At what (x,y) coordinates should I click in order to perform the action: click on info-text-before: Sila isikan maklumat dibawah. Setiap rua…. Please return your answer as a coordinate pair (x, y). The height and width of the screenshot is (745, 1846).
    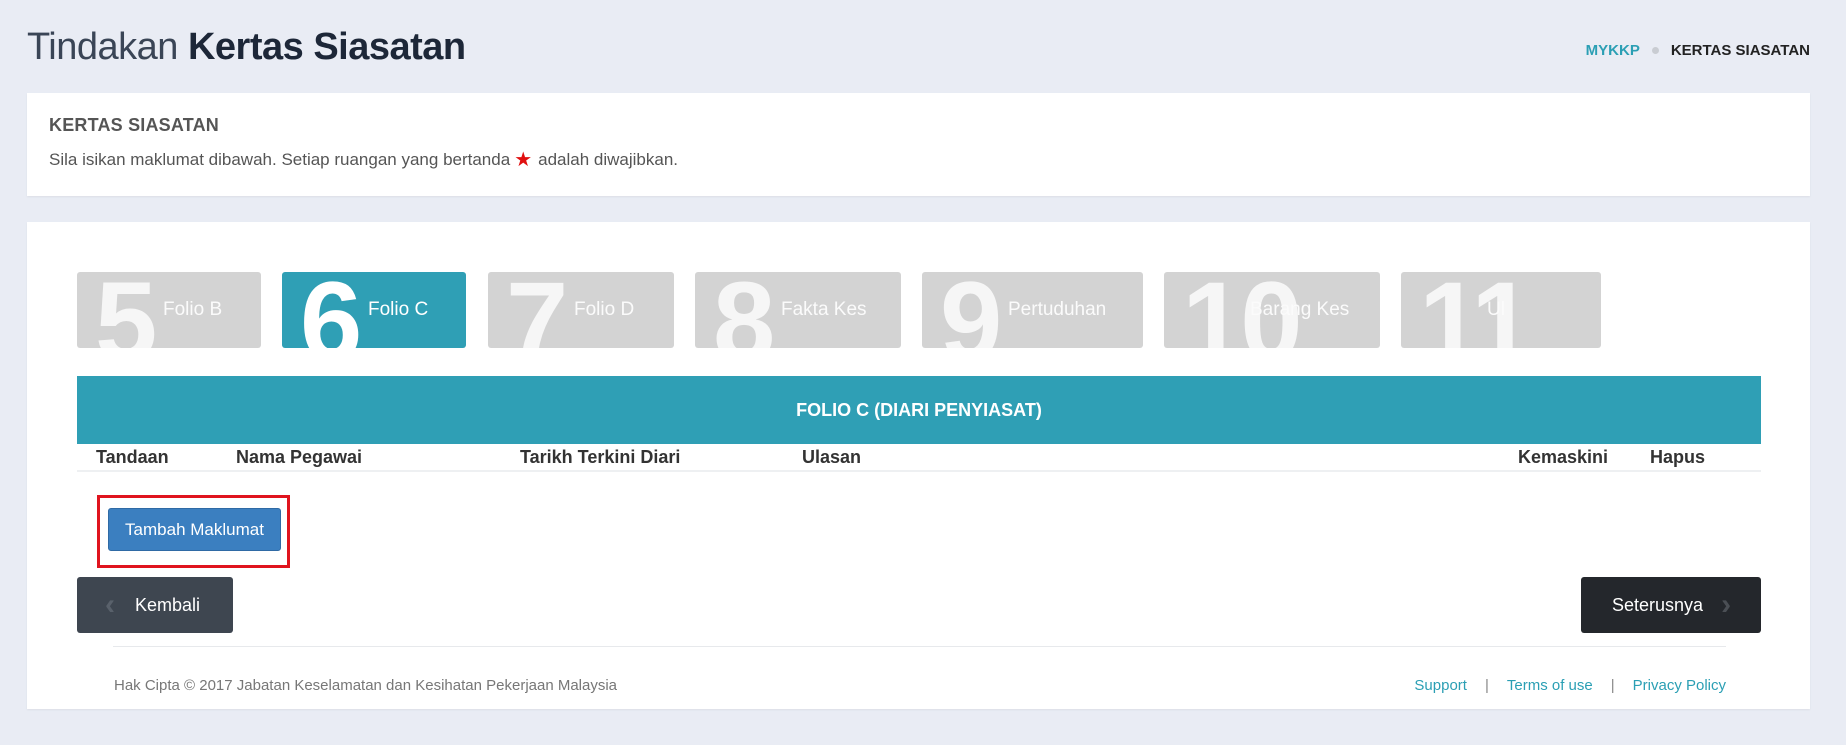
    Looking at the image, I should click on (280, 159).